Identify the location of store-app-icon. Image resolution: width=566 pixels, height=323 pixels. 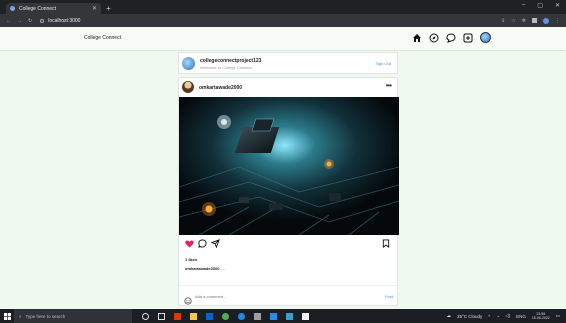
(209, 316).